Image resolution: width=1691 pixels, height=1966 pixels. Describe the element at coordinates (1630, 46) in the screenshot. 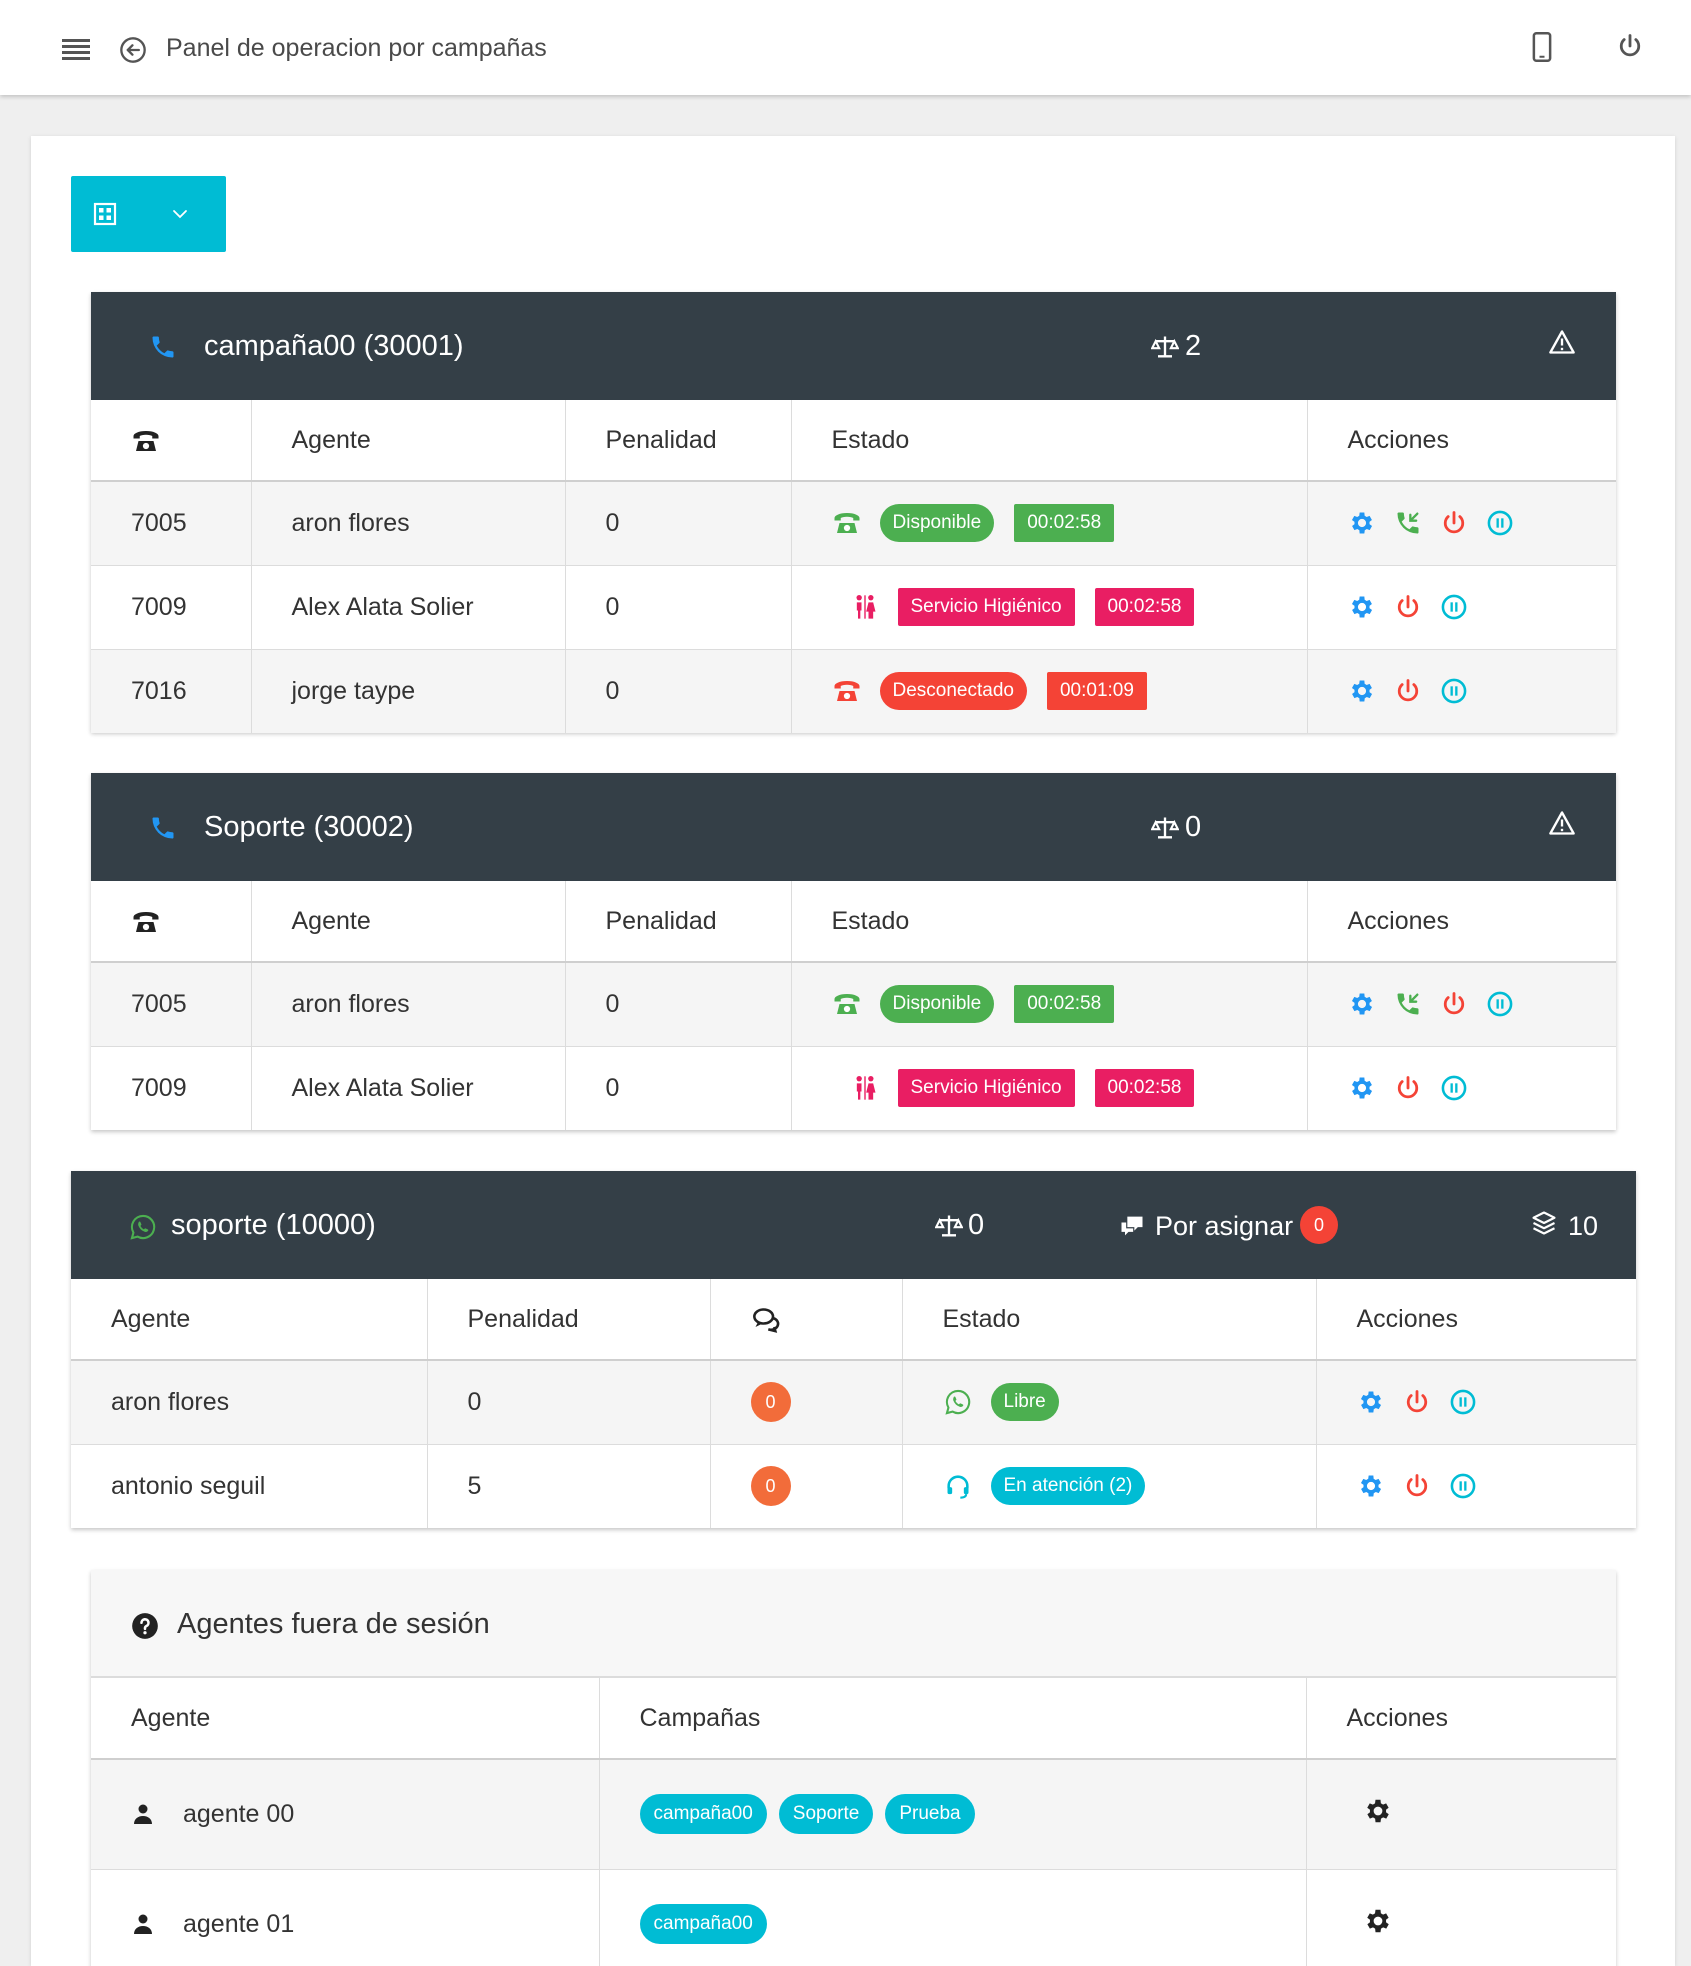

I see `logout-power-icon` at that location.